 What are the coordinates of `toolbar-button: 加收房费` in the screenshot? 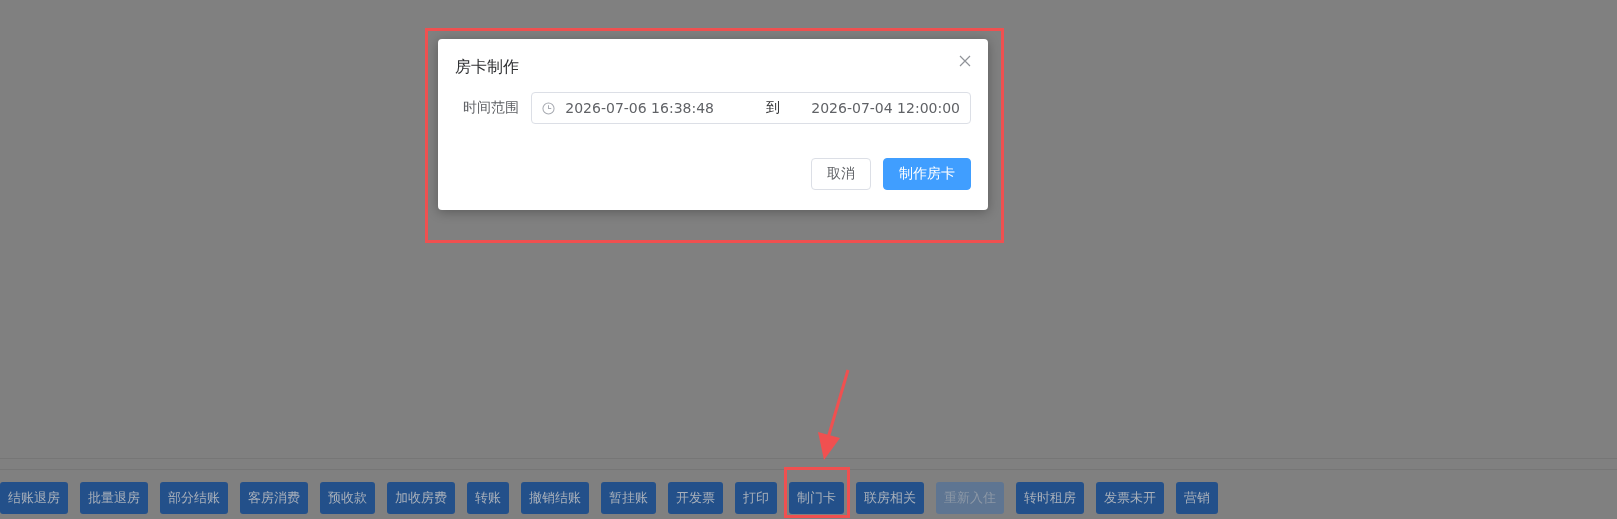 It's located at (421, 498).